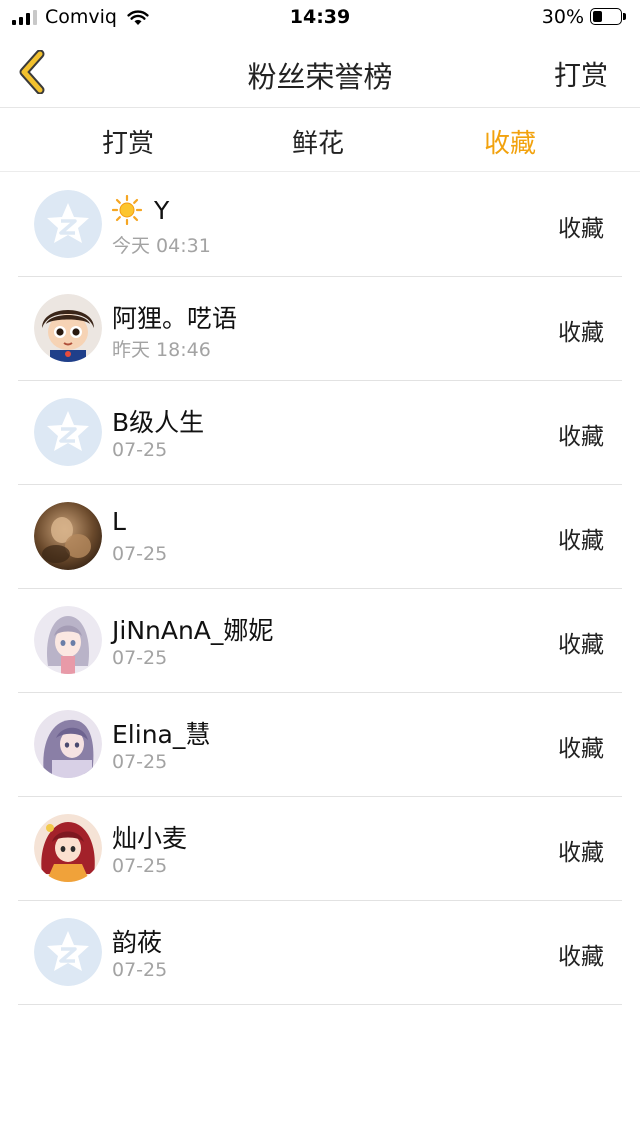  Describe the element at coordinates (320, 329) in the screenshot. I see `list-item: 阿狸。呓语 昨天 18:46 收藏` at that location.